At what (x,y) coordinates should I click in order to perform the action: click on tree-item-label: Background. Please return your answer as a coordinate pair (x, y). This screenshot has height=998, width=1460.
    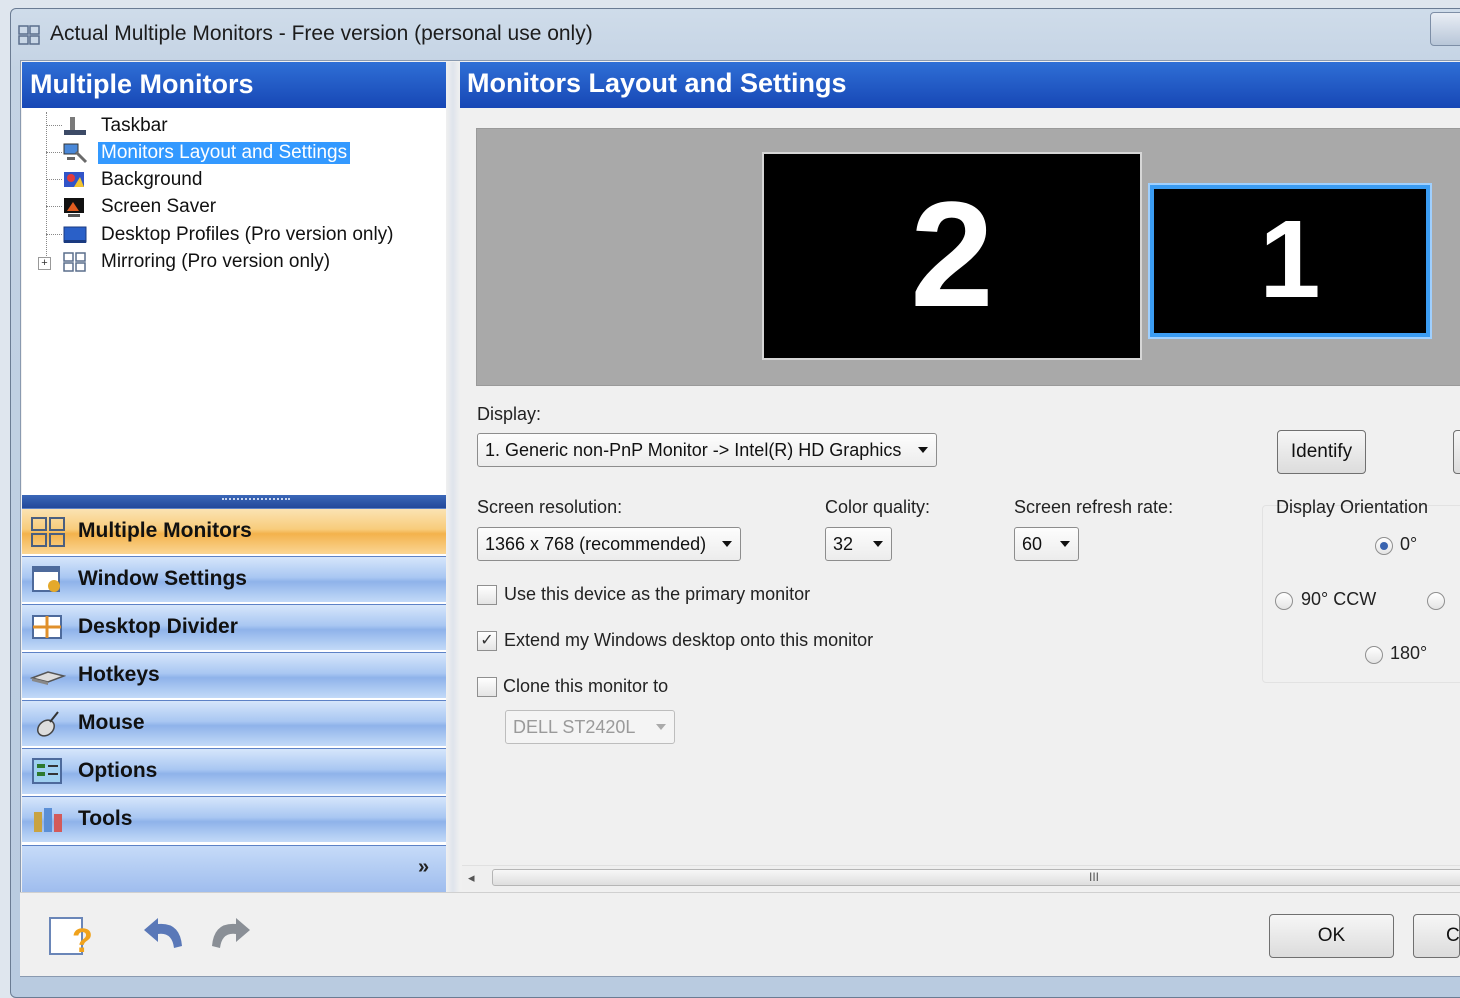
    Looking at the image, I should click on (152, 179).